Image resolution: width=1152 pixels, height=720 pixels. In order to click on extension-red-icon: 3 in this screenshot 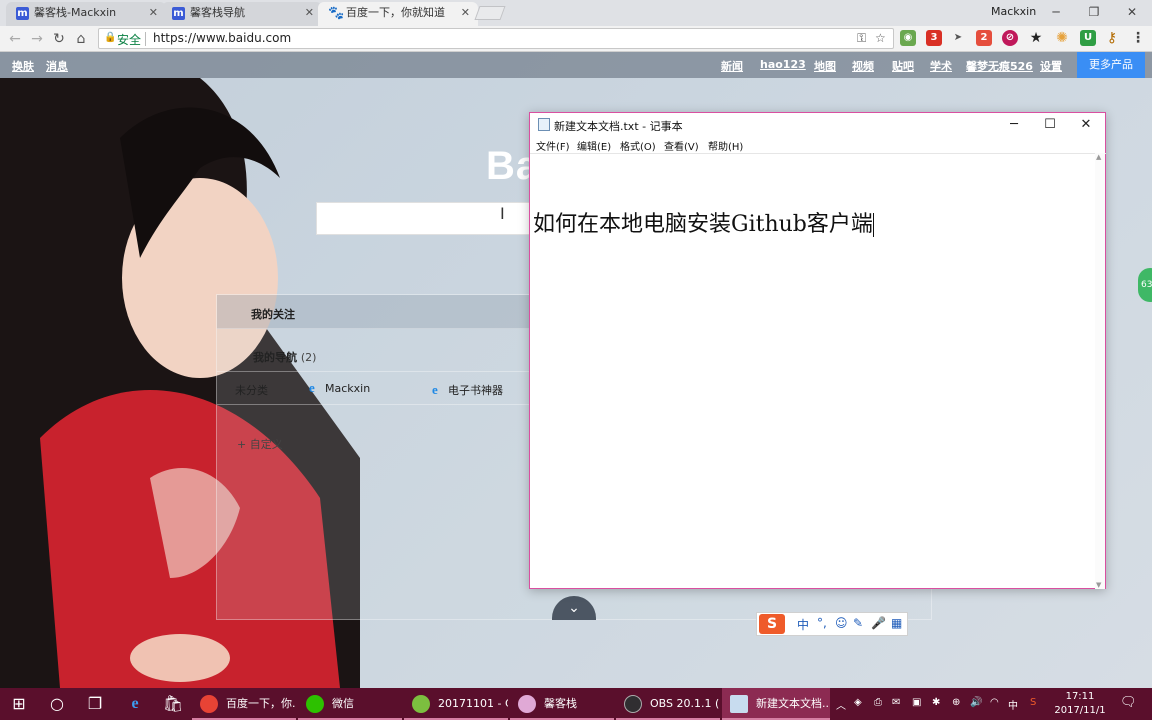, I will do `click(934, 38)`.